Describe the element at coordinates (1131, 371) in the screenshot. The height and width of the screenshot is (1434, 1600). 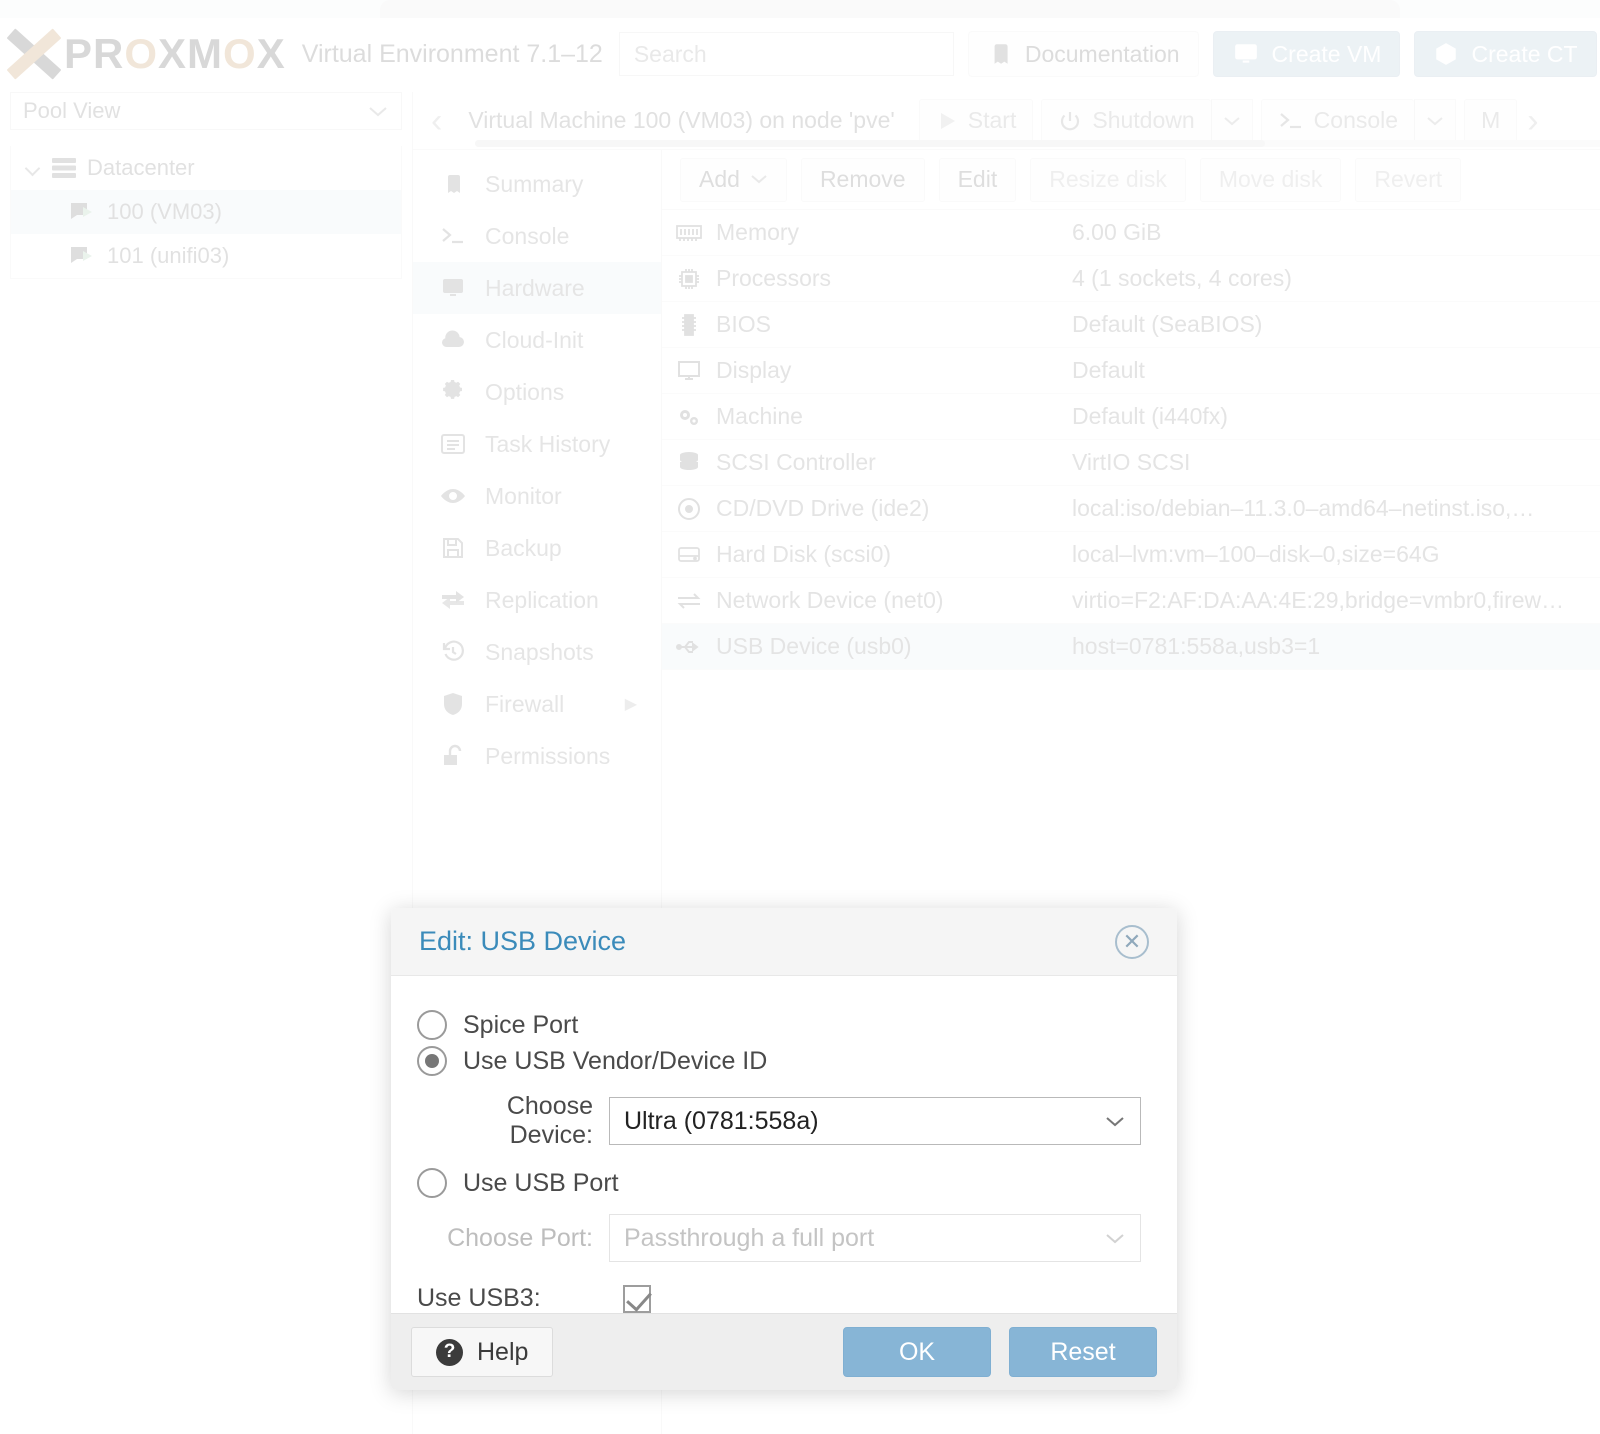
I see `table-row: Display Default` at that location.